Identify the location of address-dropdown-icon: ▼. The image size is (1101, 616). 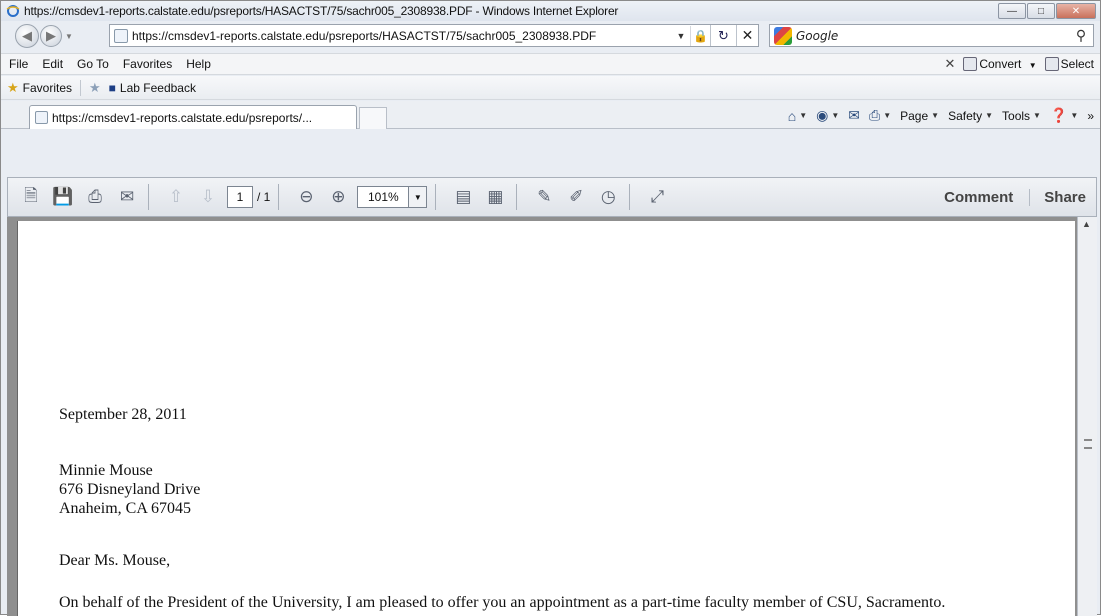
(681, 36).